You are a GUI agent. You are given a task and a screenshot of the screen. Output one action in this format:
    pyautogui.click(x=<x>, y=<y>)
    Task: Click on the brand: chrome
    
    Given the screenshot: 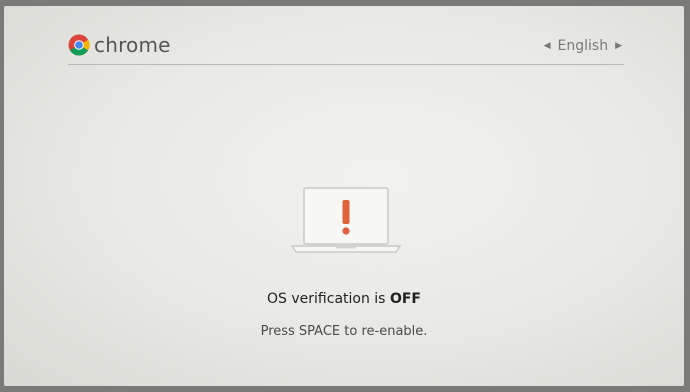 What is the action you would take?
    pyautogui.click(x=119, y=45)
    